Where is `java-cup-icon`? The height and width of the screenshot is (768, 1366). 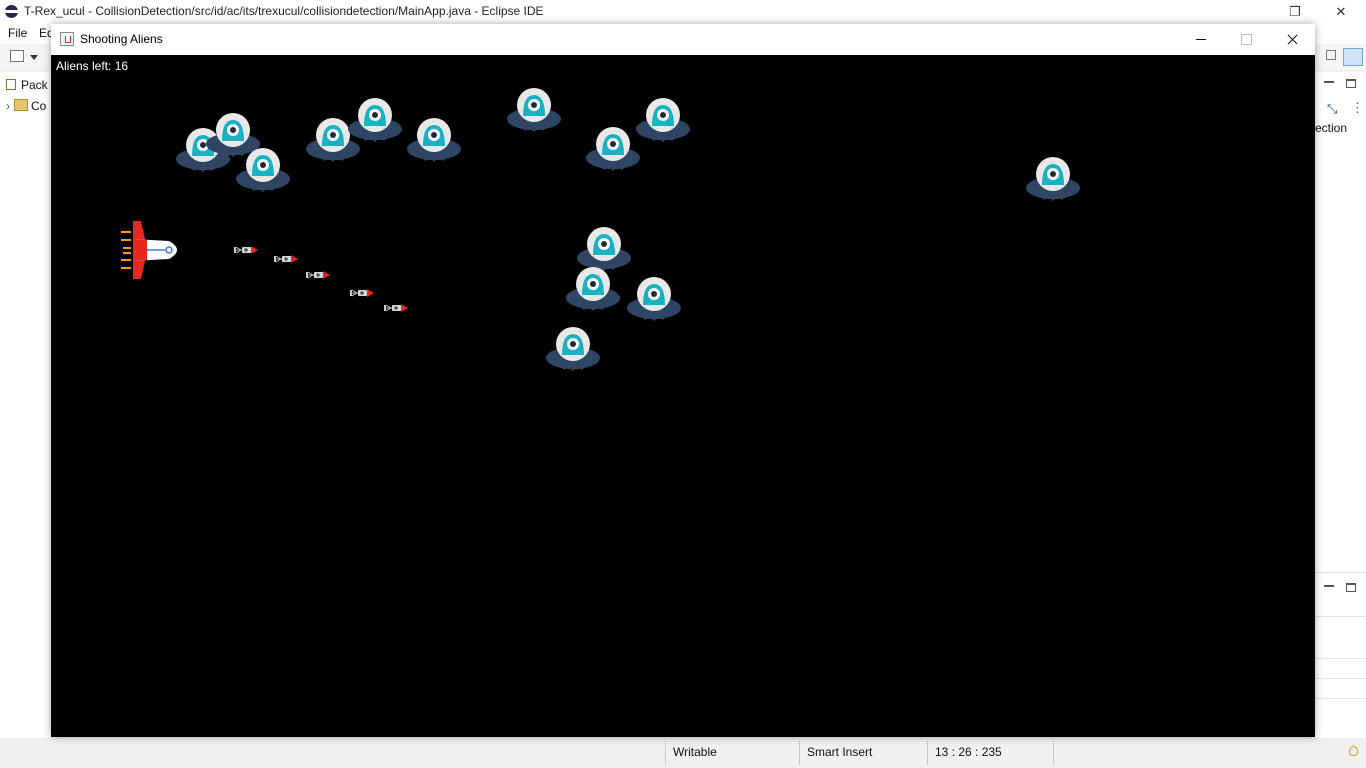
java-cup-icon is located at coordinates (67, 39).